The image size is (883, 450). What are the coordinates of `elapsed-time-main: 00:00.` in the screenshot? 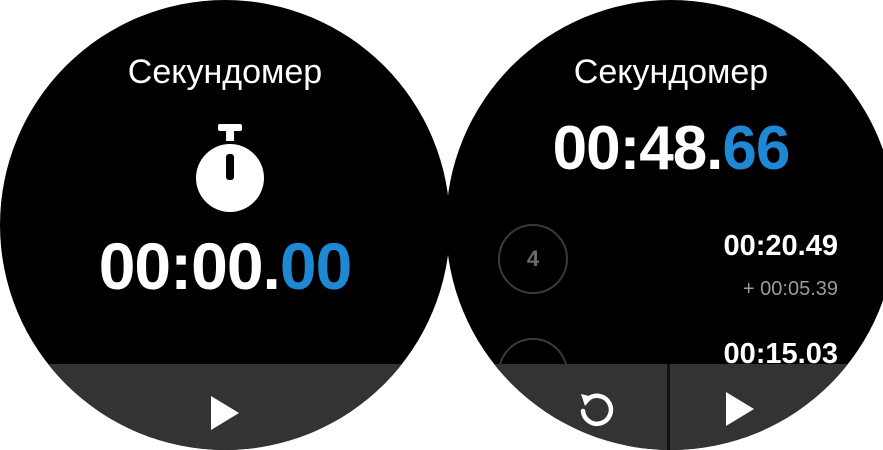 It's located at (189, 266).